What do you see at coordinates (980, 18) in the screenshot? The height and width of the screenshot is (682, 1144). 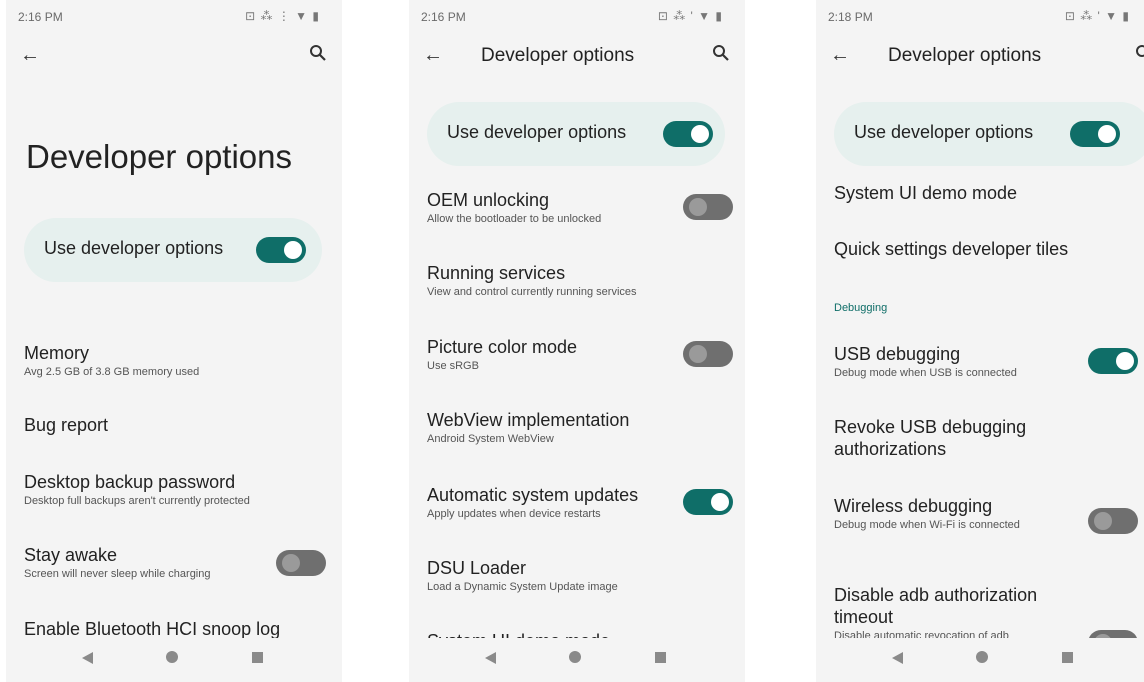 I see `status-bar: 2:18 PM ⊡ ⁂ ' ▼ ▮` at bounding box center [980, 18].